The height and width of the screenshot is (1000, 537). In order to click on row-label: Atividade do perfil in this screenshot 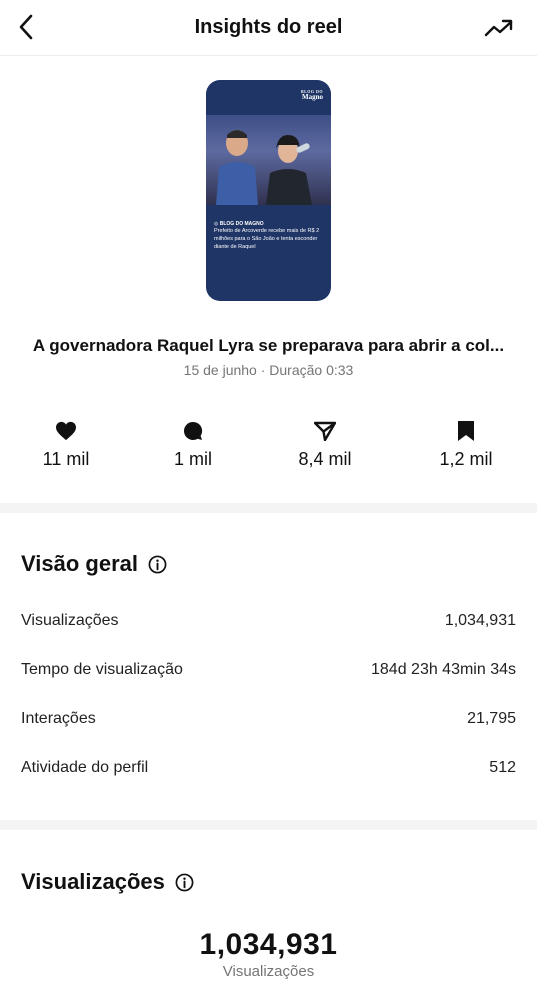, I will do `click(85, 767)`.